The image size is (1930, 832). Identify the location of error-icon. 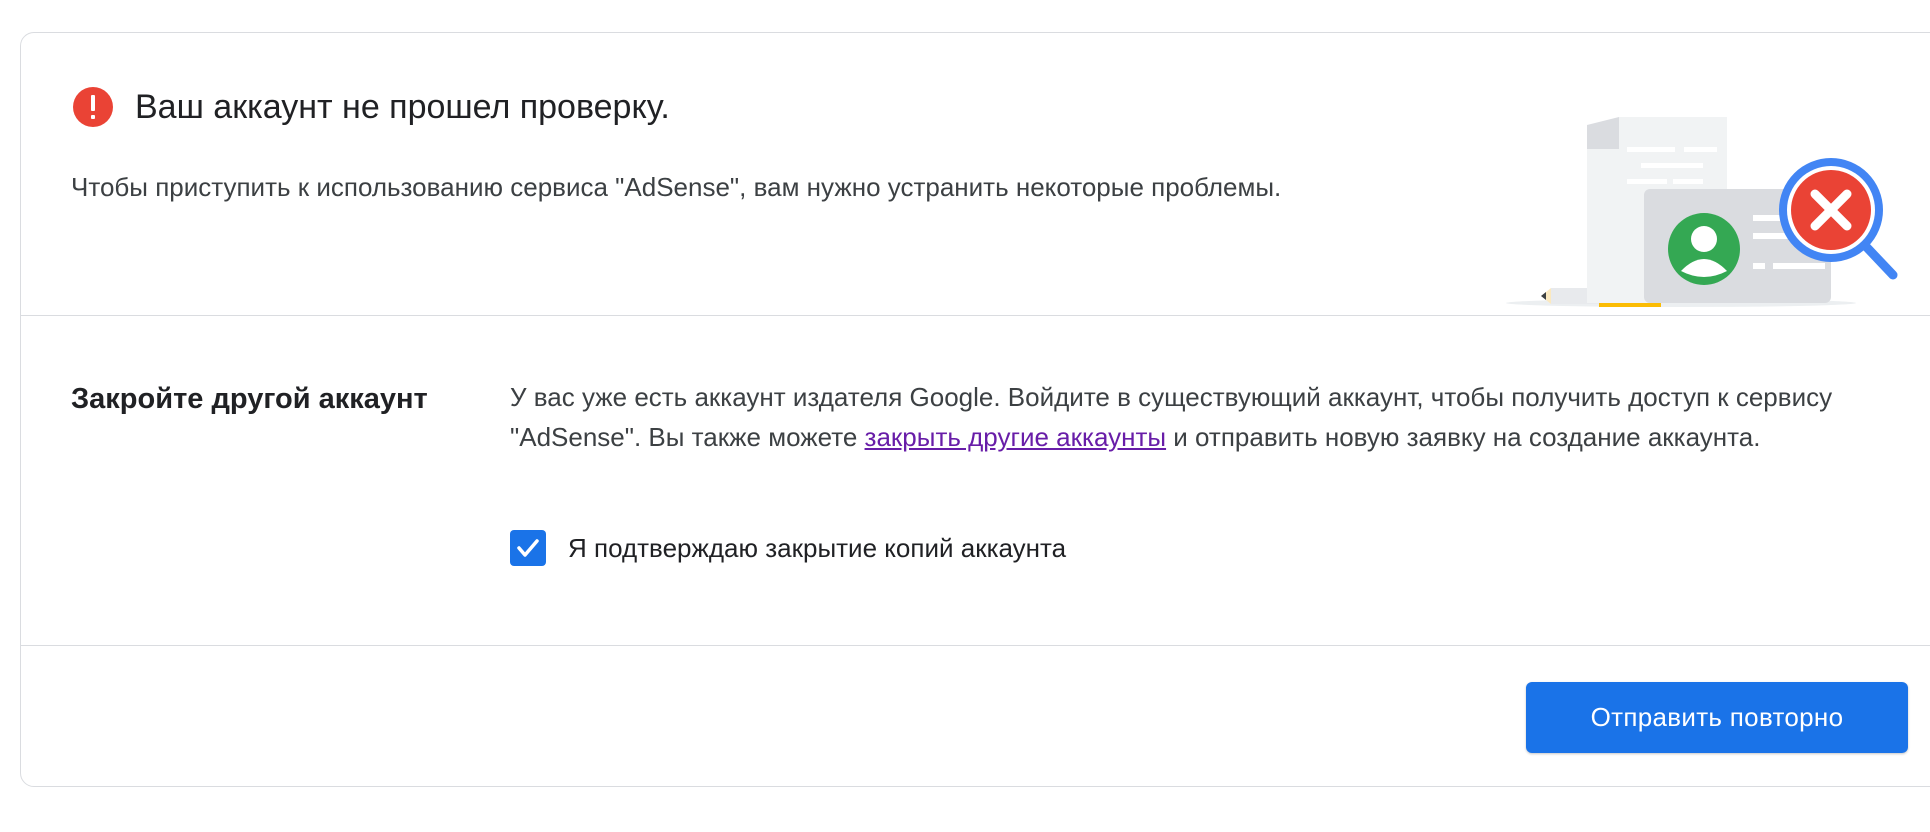
(93, 107).